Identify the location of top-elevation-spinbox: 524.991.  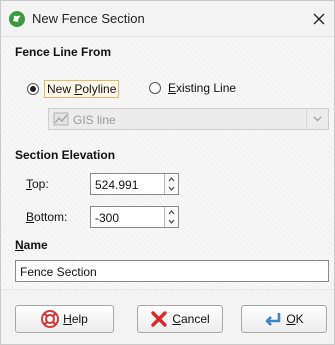
(134, 184).